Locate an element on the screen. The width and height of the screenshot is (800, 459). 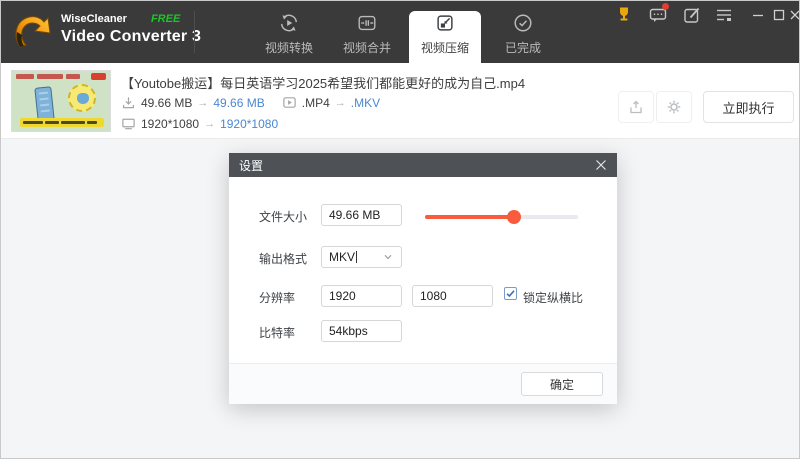
close-button is located at coordinates (792, 15).